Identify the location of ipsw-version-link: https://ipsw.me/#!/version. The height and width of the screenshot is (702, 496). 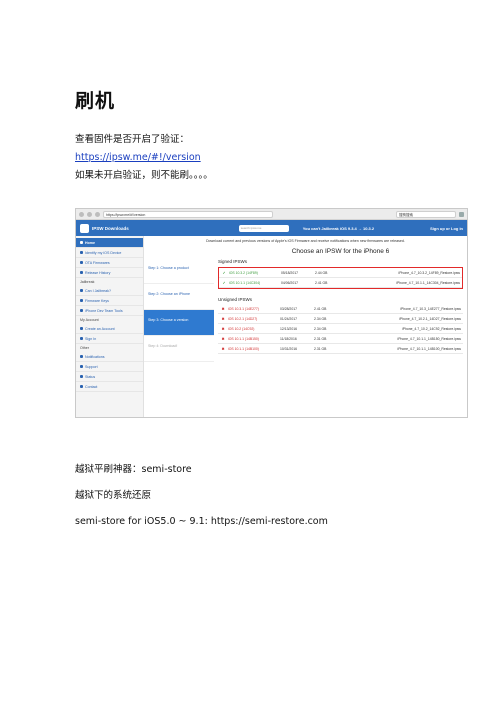
(138, 158).